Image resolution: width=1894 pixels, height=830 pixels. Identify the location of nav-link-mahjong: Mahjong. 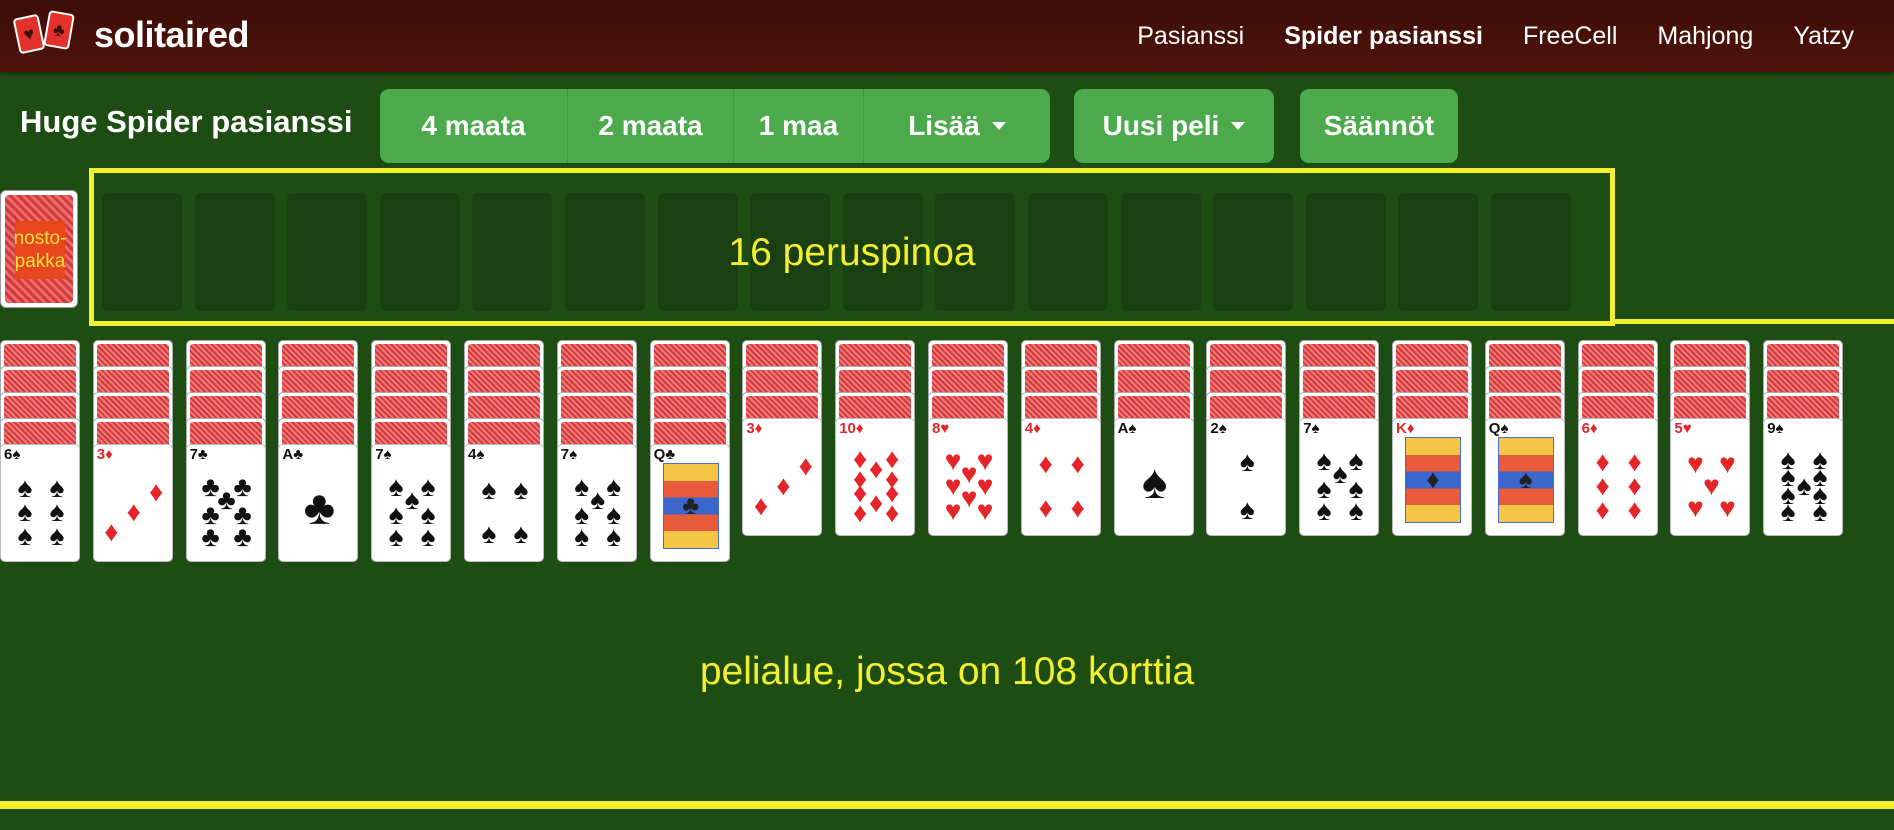
(1705, 36).